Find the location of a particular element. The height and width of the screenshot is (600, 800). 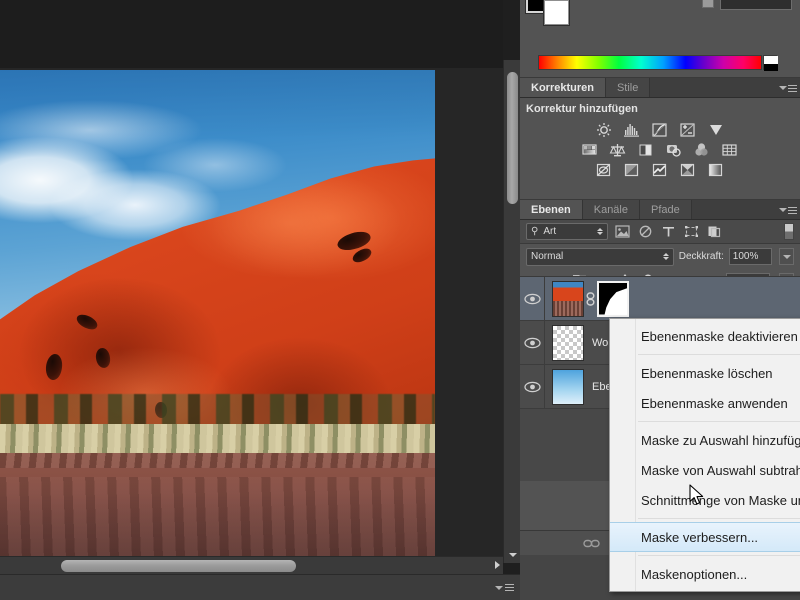

curves-icon is located at coordinates (660, 129).